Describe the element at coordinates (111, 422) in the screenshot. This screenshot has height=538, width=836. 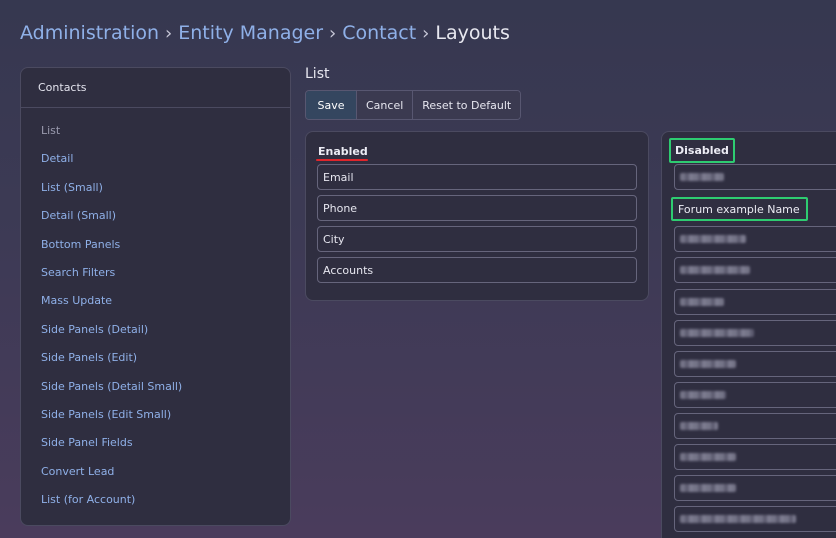
I see `sidebar-item-side-panels-edit-small: Side Panels (Edit Small)` at that location.